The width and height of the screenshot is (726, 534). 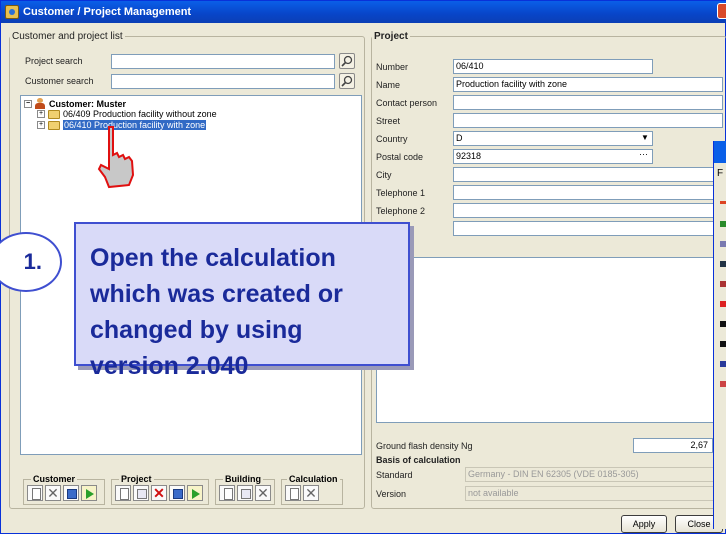 I want to click on street-label: Street, so click(x=388, y=121).